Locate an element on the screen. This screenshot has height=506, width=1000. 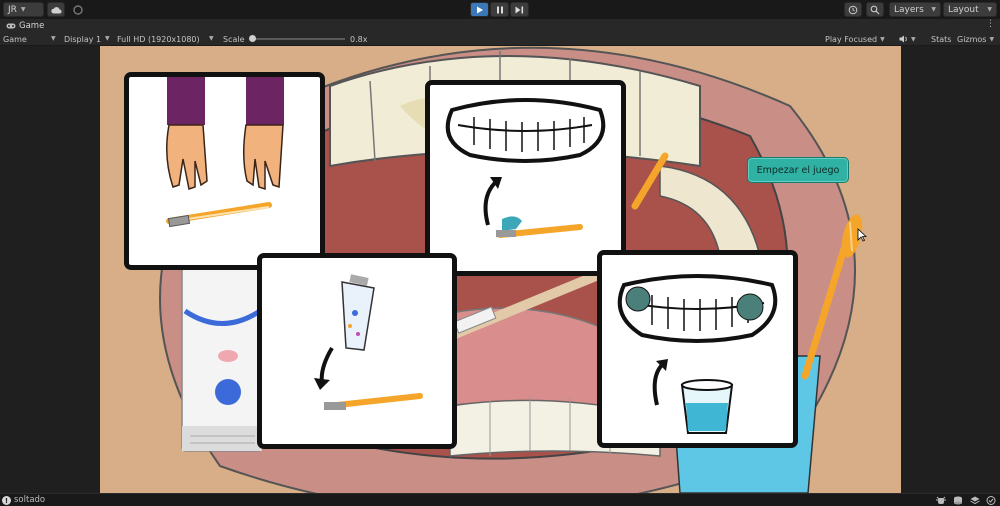
resolution-label: Full HD (1920x1080) is located at coordinates (158, 39).